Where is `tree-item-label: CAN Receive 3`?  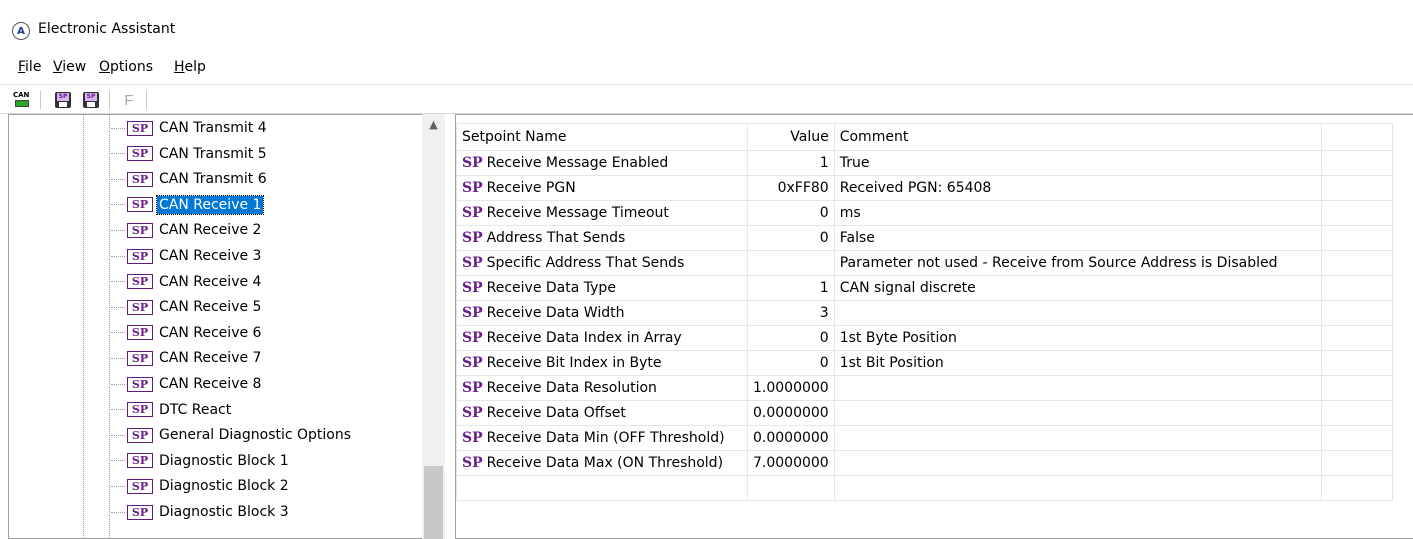
tree-item-label: CAN Receive 3 is located at coordinates (210, 256).